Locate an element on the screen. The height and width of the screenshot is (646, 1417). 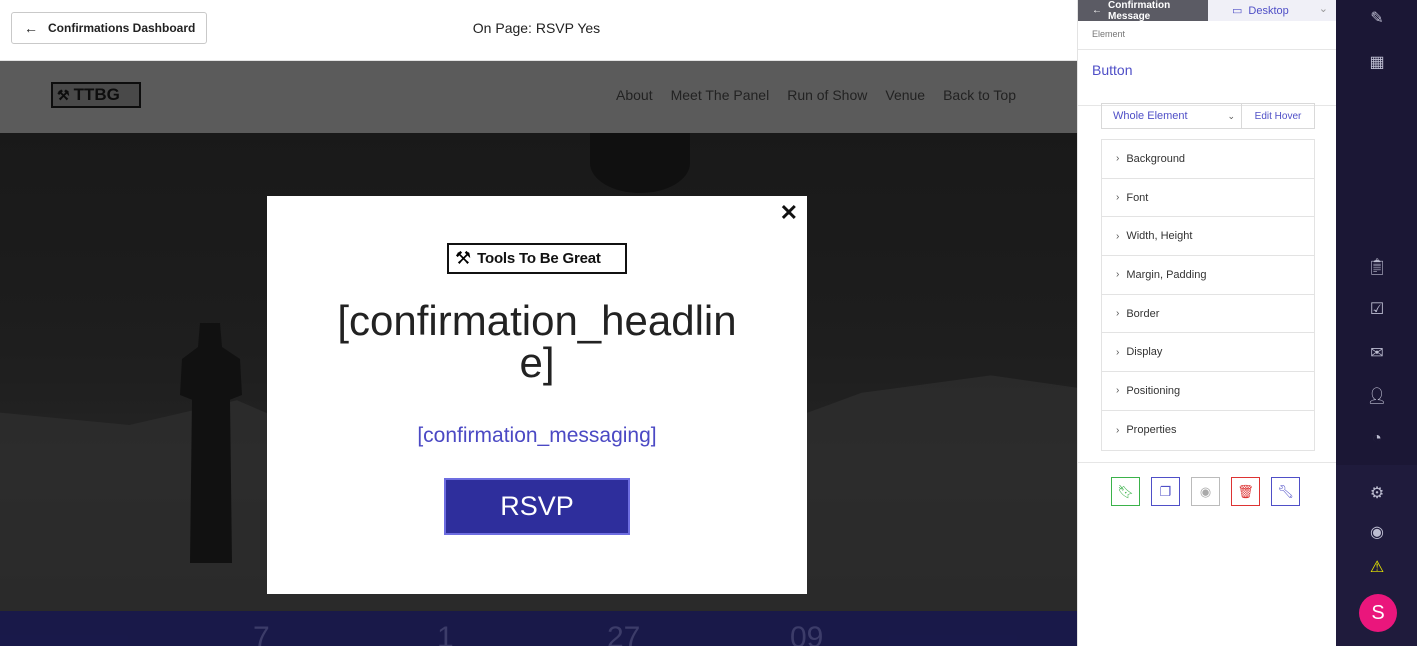
page-title-text: On Page: RSVP Yes is located at coordinates (536, 28).